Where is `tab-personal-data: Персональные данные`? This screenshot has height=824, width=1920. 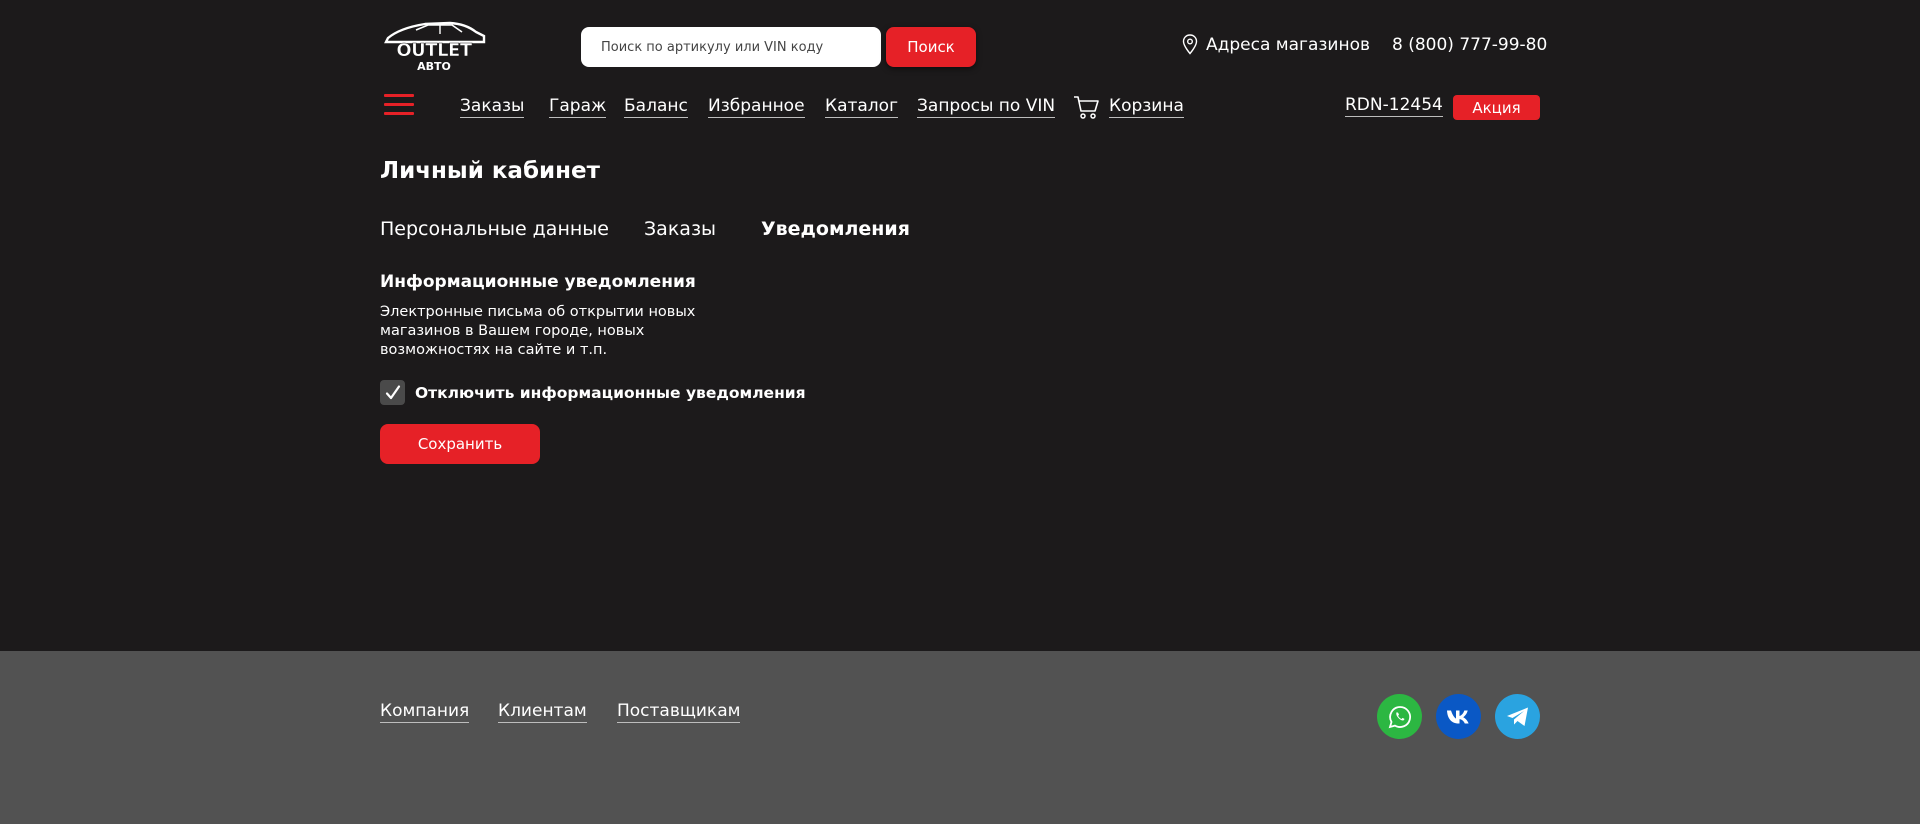 tab-personal-data: Персональные данные is located at coordinates (494, 229).